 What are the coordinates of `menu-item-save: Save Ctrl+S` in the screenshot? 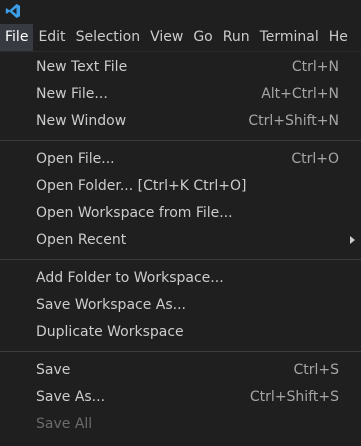 It's located at (180, 370).